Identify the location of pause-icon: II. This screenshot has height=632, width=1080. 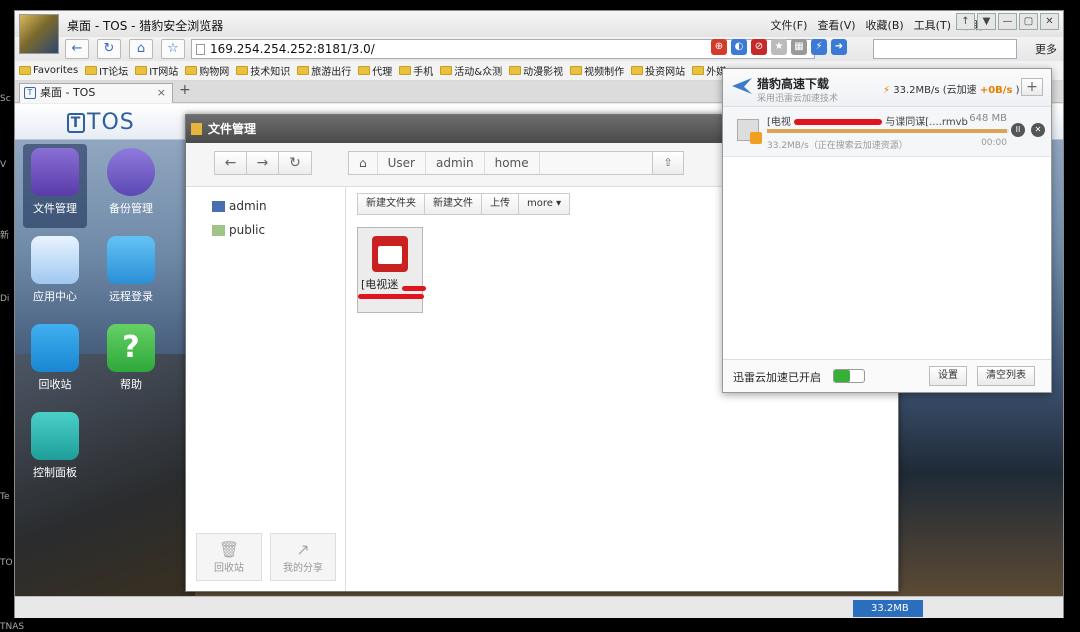
(1018, 130).